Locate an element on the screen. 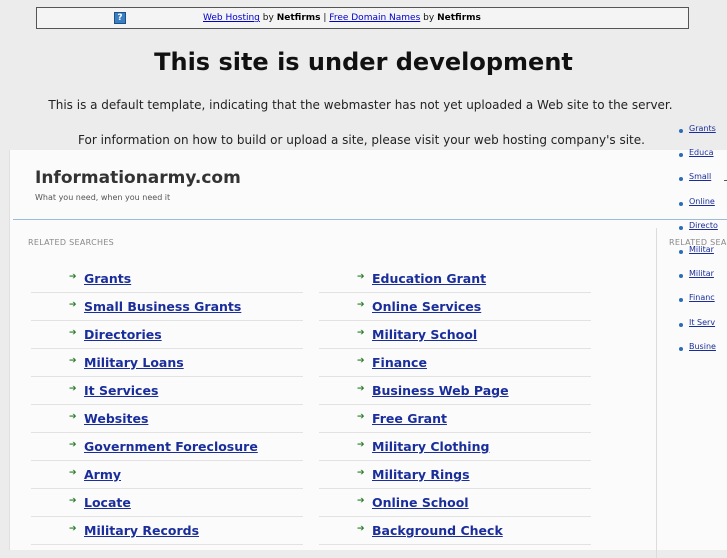 This screenshot has height=558, width=727. related-link-row: ➔ Military Records is located at coordinates (167, 531).